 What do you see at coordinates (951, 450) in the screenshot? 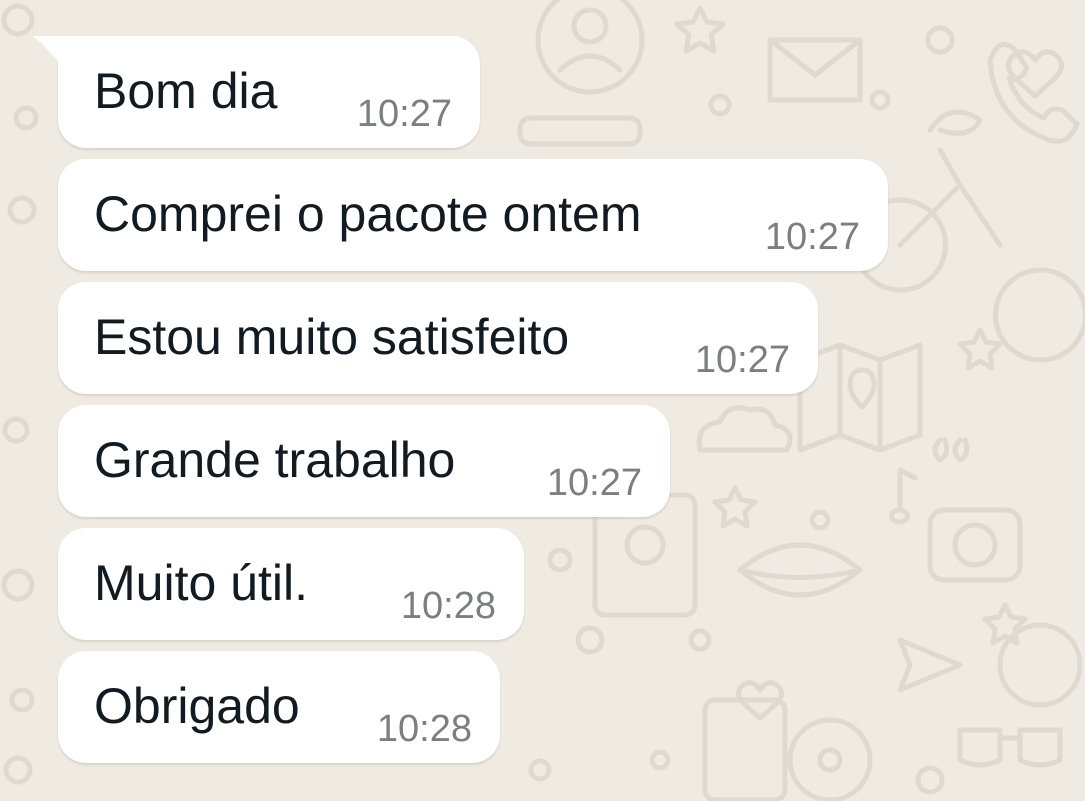
I see `quote-icon` at bounding box center [951, 450].